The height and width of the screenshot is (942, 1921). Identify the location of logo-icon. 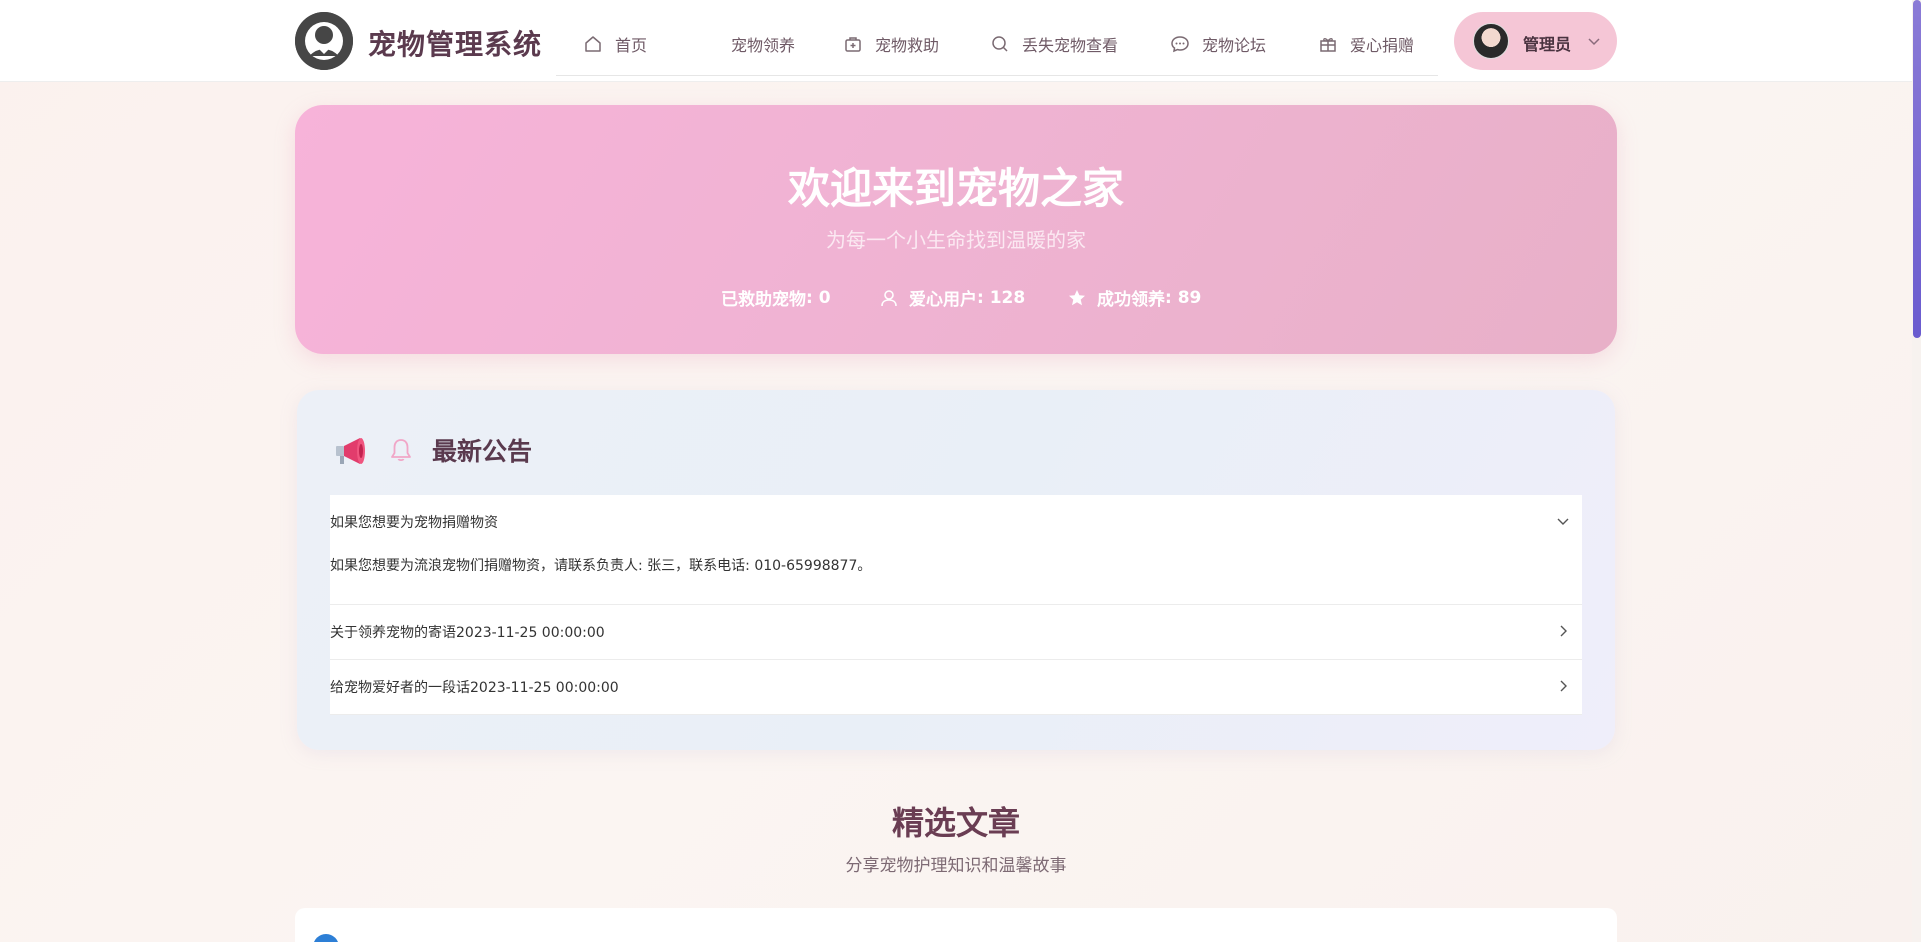
(324, 41).